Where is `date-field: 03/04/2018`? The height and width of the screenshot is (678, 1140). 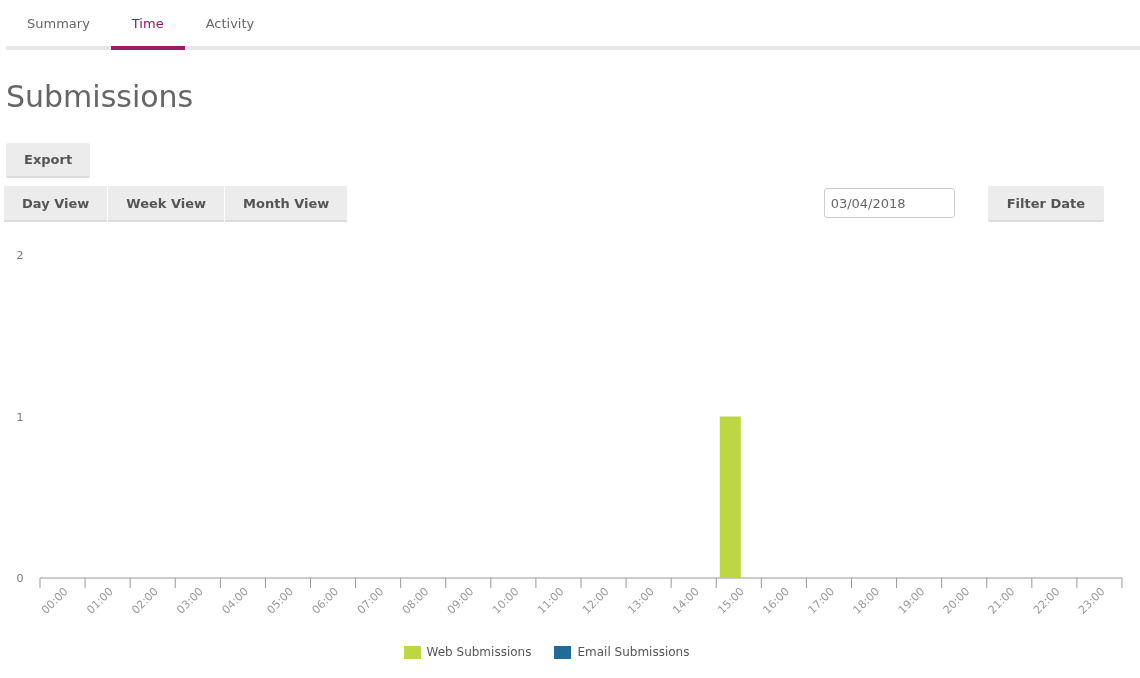 date-field: 03/04/2018 is located at coordinates (889, 203).